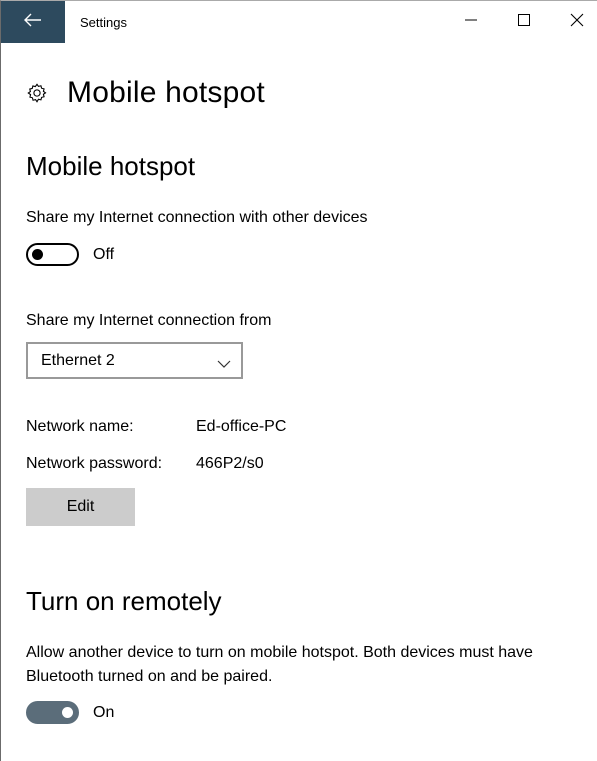  Describe the element at coordinates (230, 463) in the screenshot. I see `network-password-value: 466P2/s0` at that location.